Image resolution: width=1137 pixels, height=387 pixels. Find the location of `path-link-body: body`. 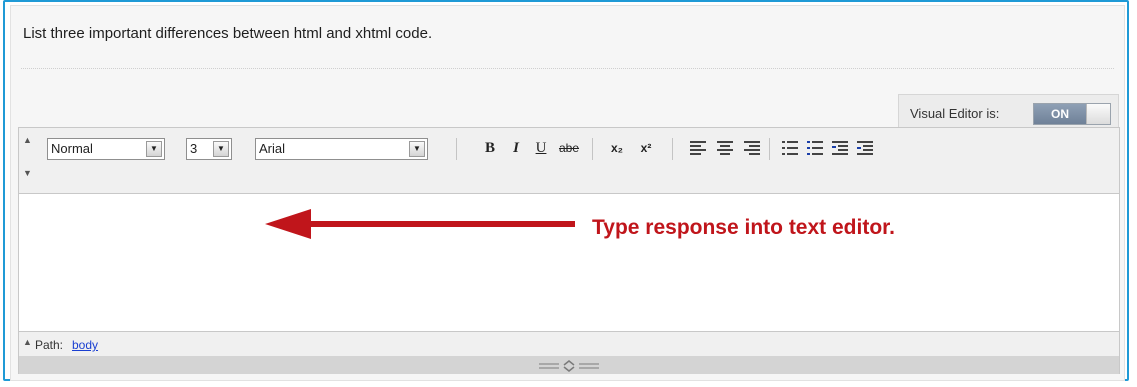

path-link-body: body is located at coordinates (85, 345).